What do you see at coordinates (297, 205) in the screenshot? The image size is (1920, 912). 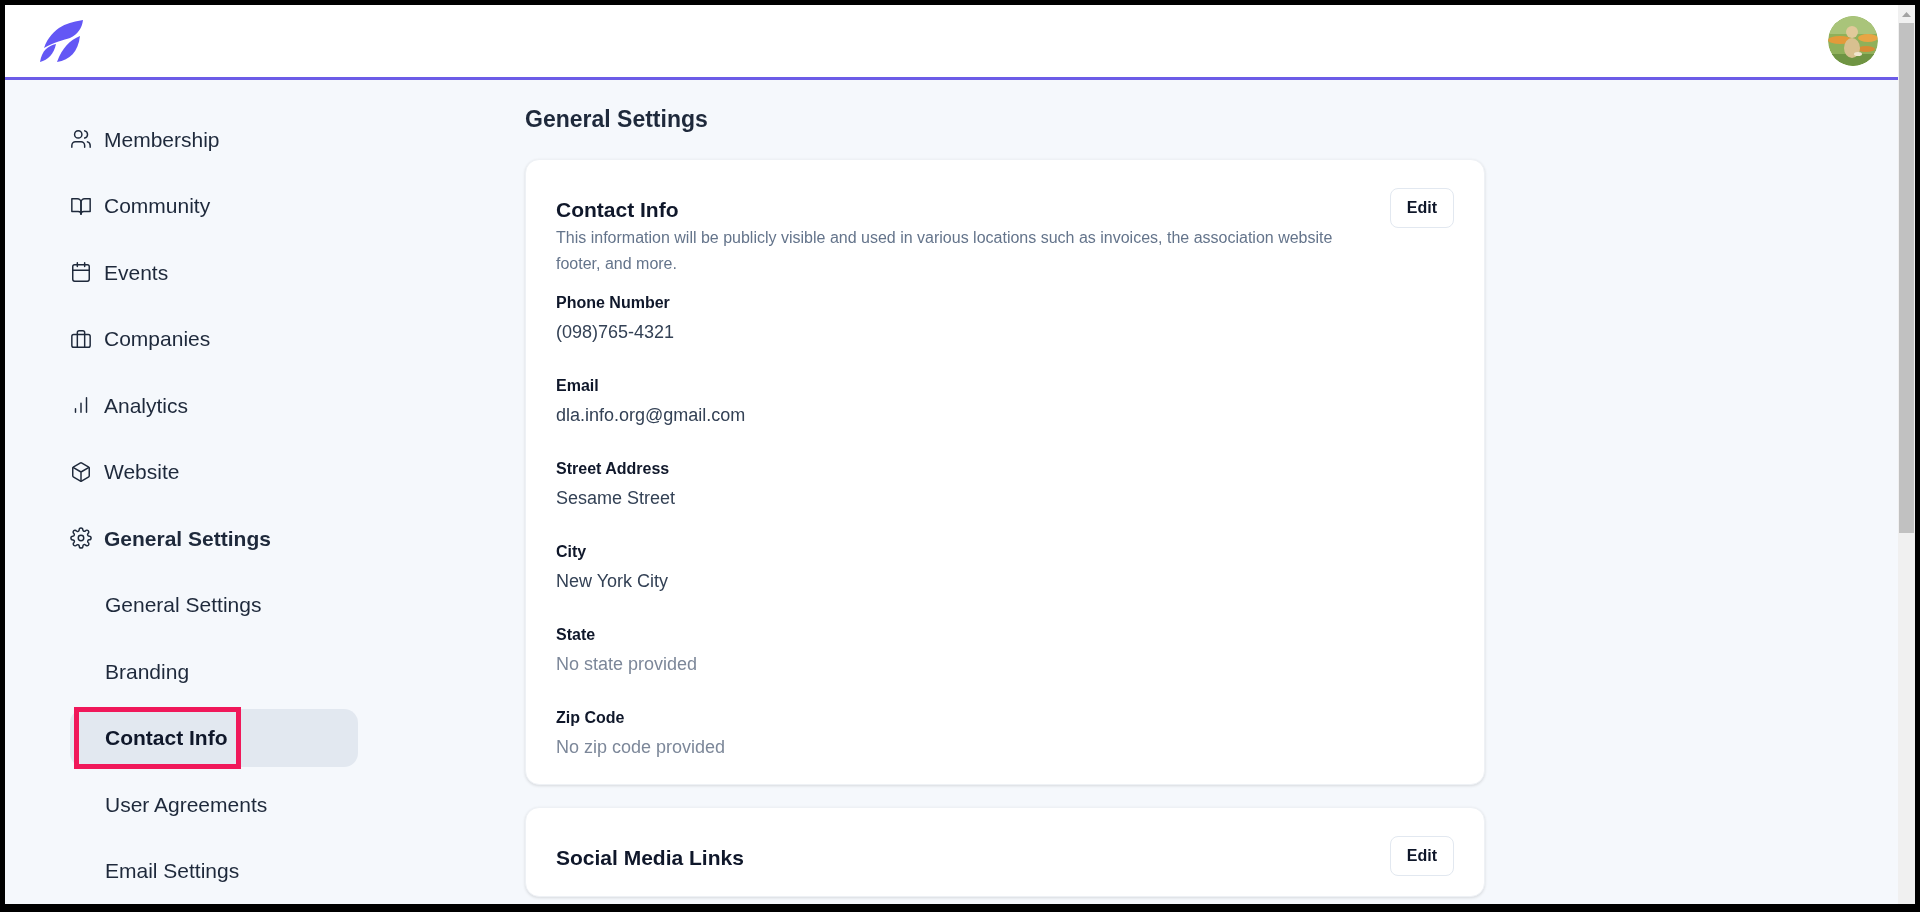 I see `sidebar-item: Community` at bounding box center [297, 205].